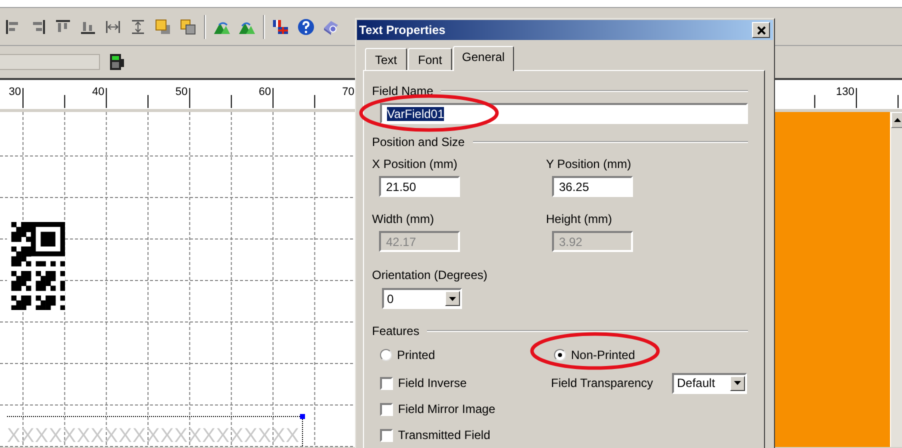 This screenshot has width=902, height=448. I want to click on selection-handle, so click(302, 416).